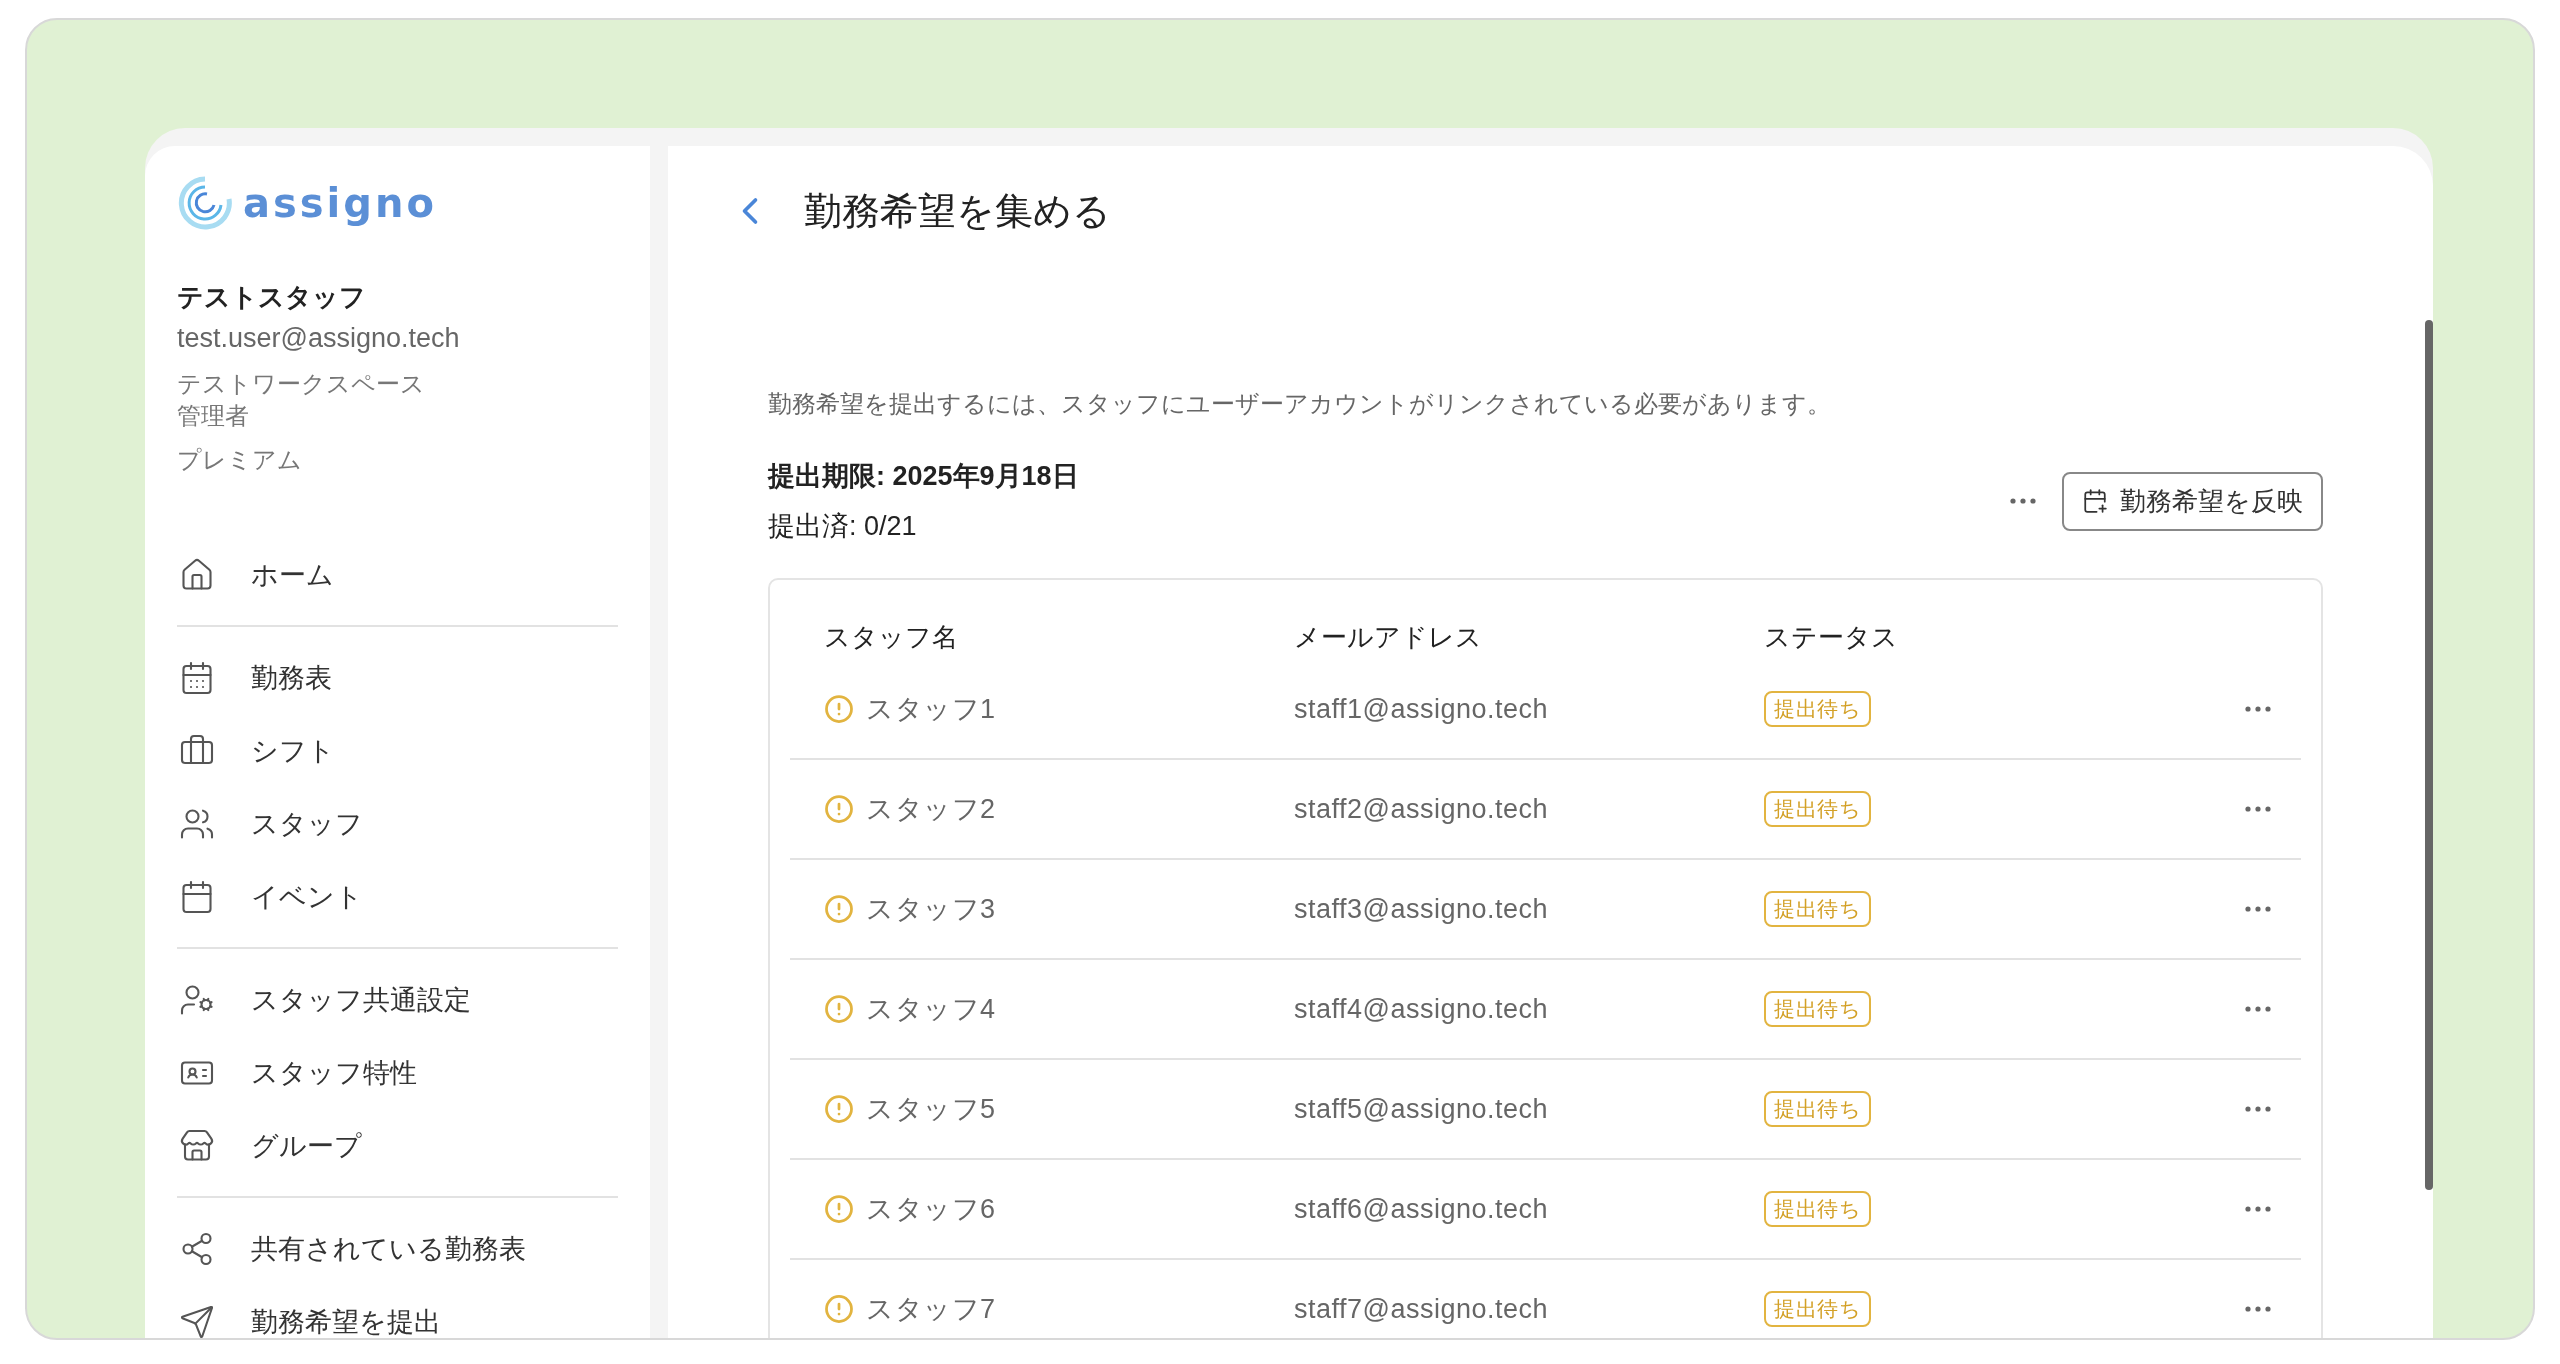  Describe the element at coordinates (197, 574) in the screenshot. I see `house-icon` at that location.